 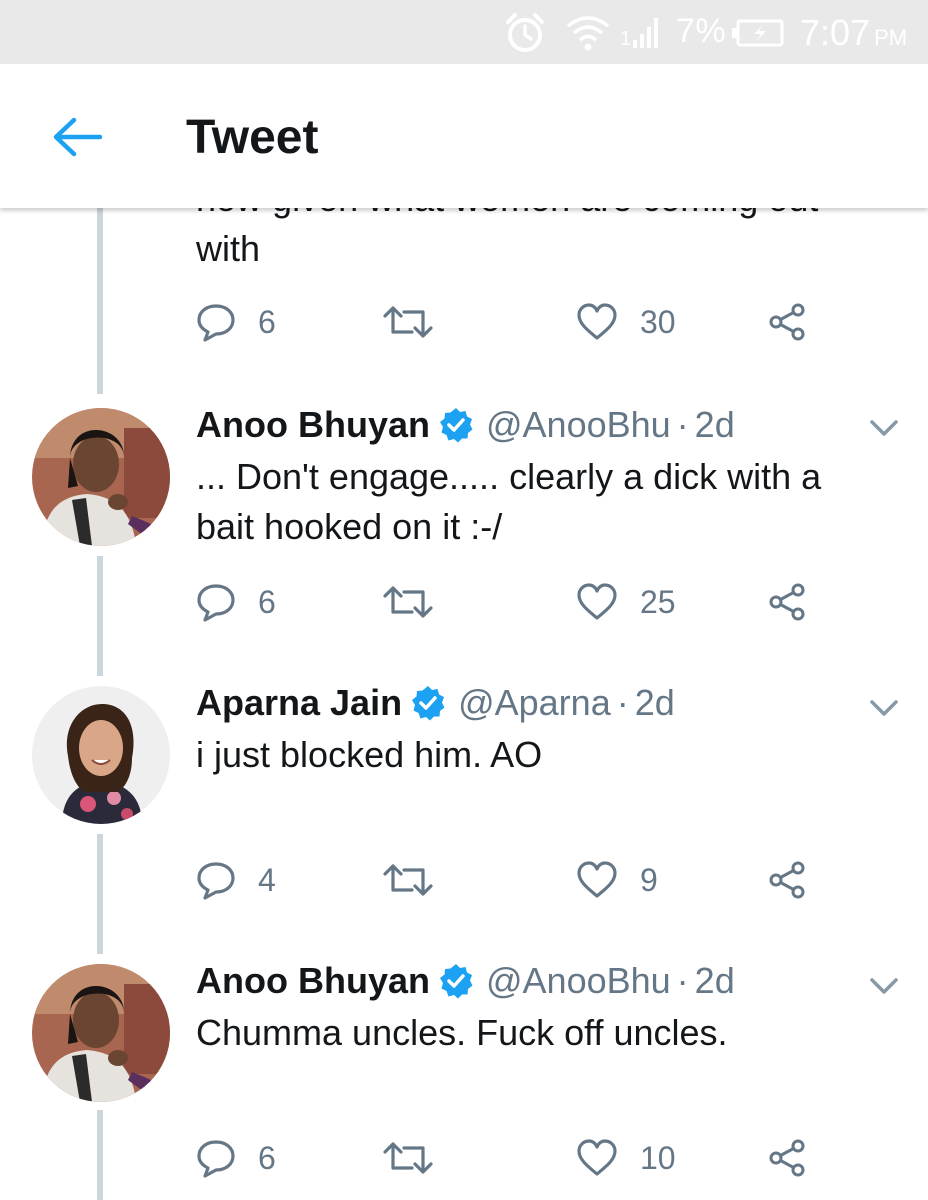 I want to click on page-title: Tweet, so click(x=252, y=137).